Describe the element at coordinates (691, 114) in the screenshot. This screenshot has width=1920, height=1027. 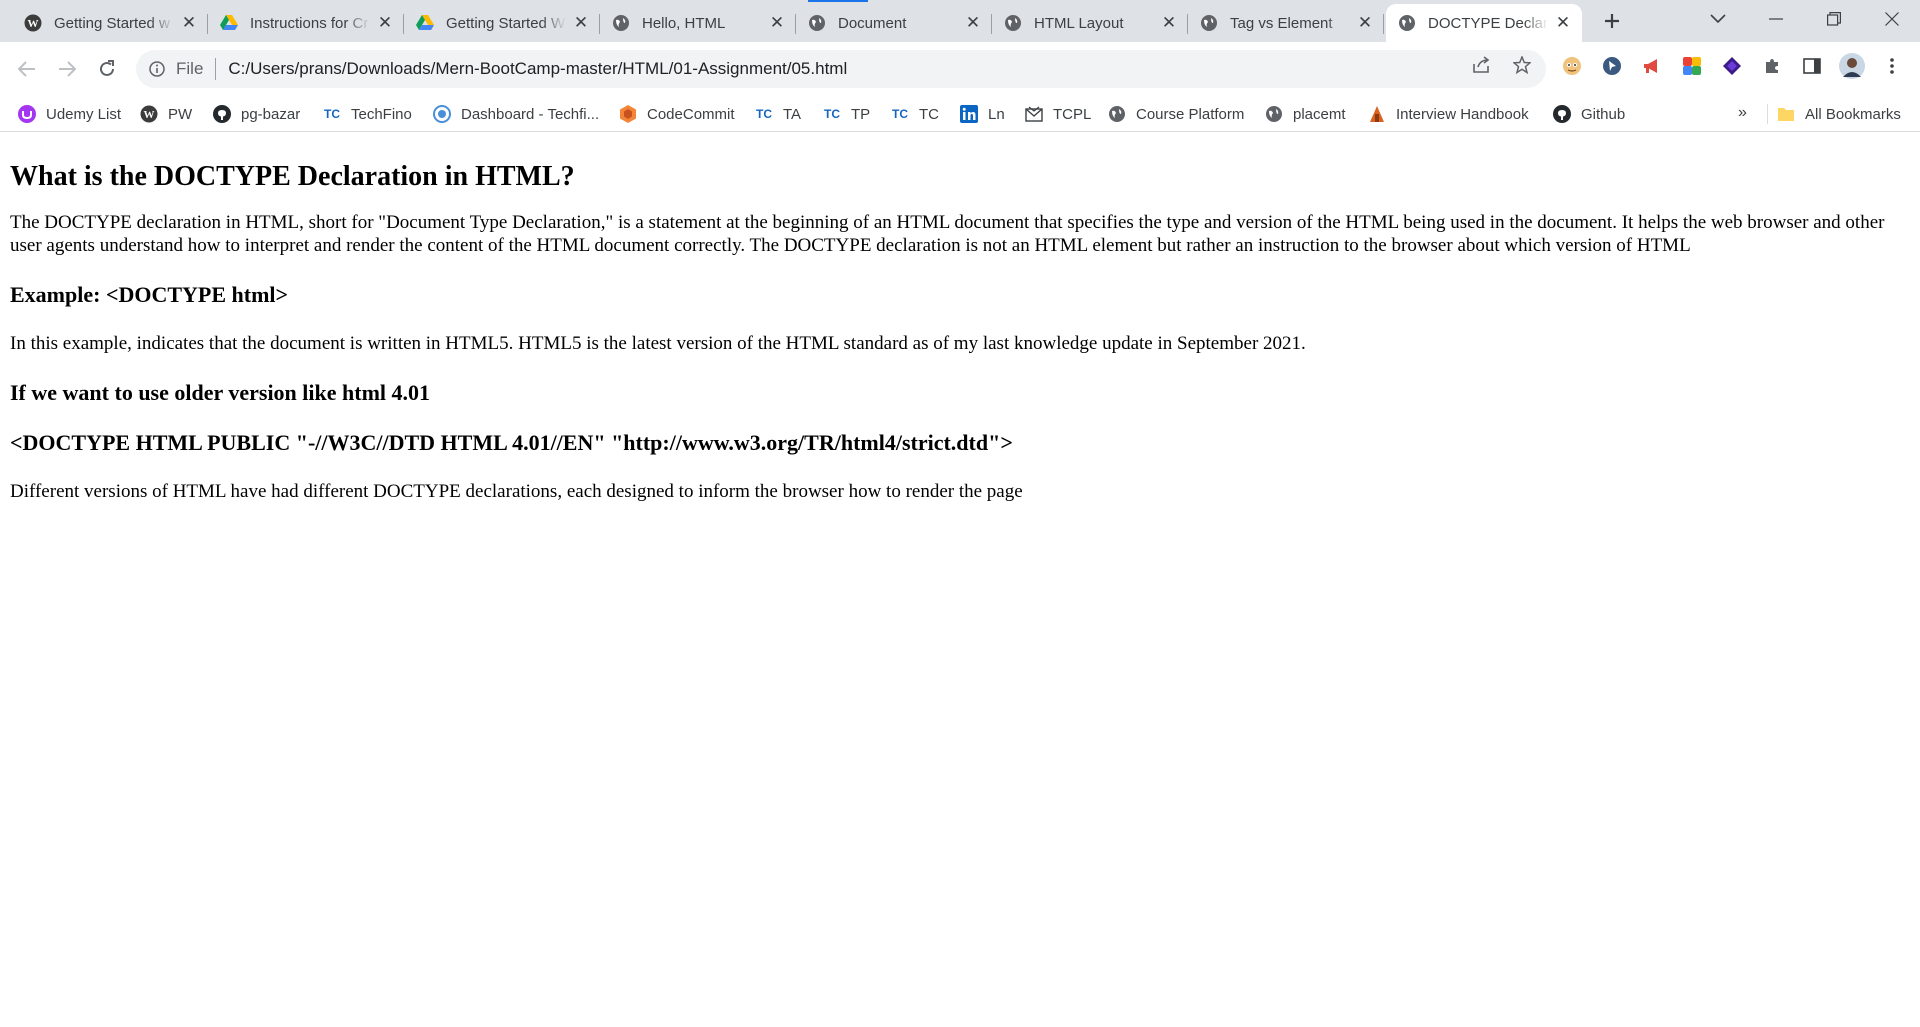
I see `bookmark-label: CodeCommit` at that location.